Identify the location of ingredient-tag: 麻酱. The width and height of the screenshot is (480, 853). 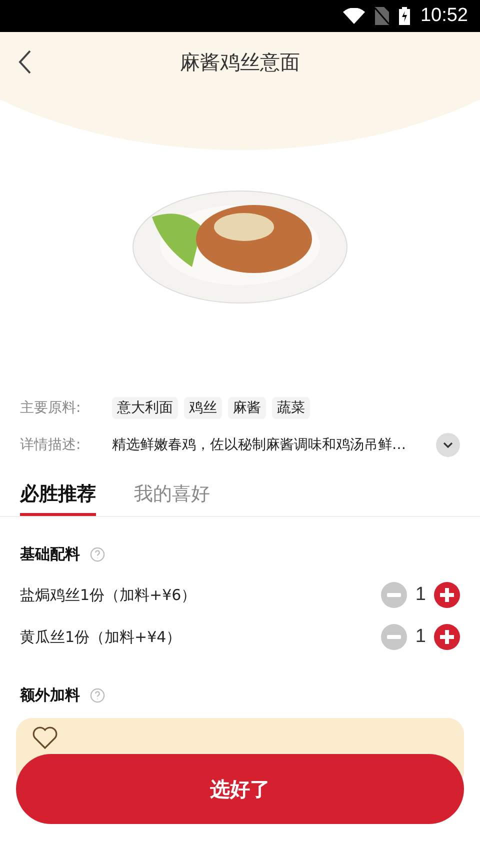
(247, 408).